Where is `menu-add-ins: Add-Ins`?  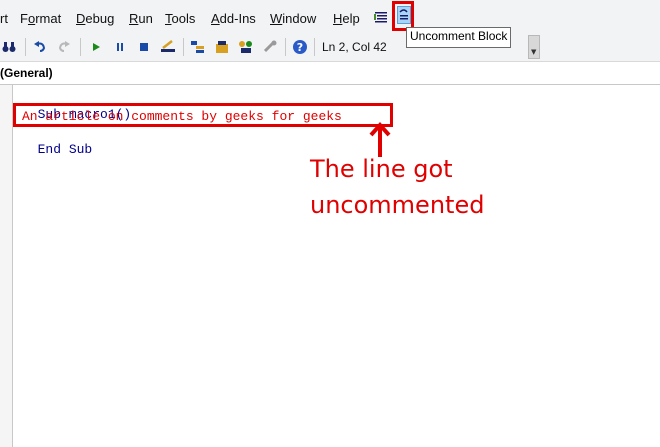 menu-add-ins: Add-Ins is located at coordinates (233, 18).